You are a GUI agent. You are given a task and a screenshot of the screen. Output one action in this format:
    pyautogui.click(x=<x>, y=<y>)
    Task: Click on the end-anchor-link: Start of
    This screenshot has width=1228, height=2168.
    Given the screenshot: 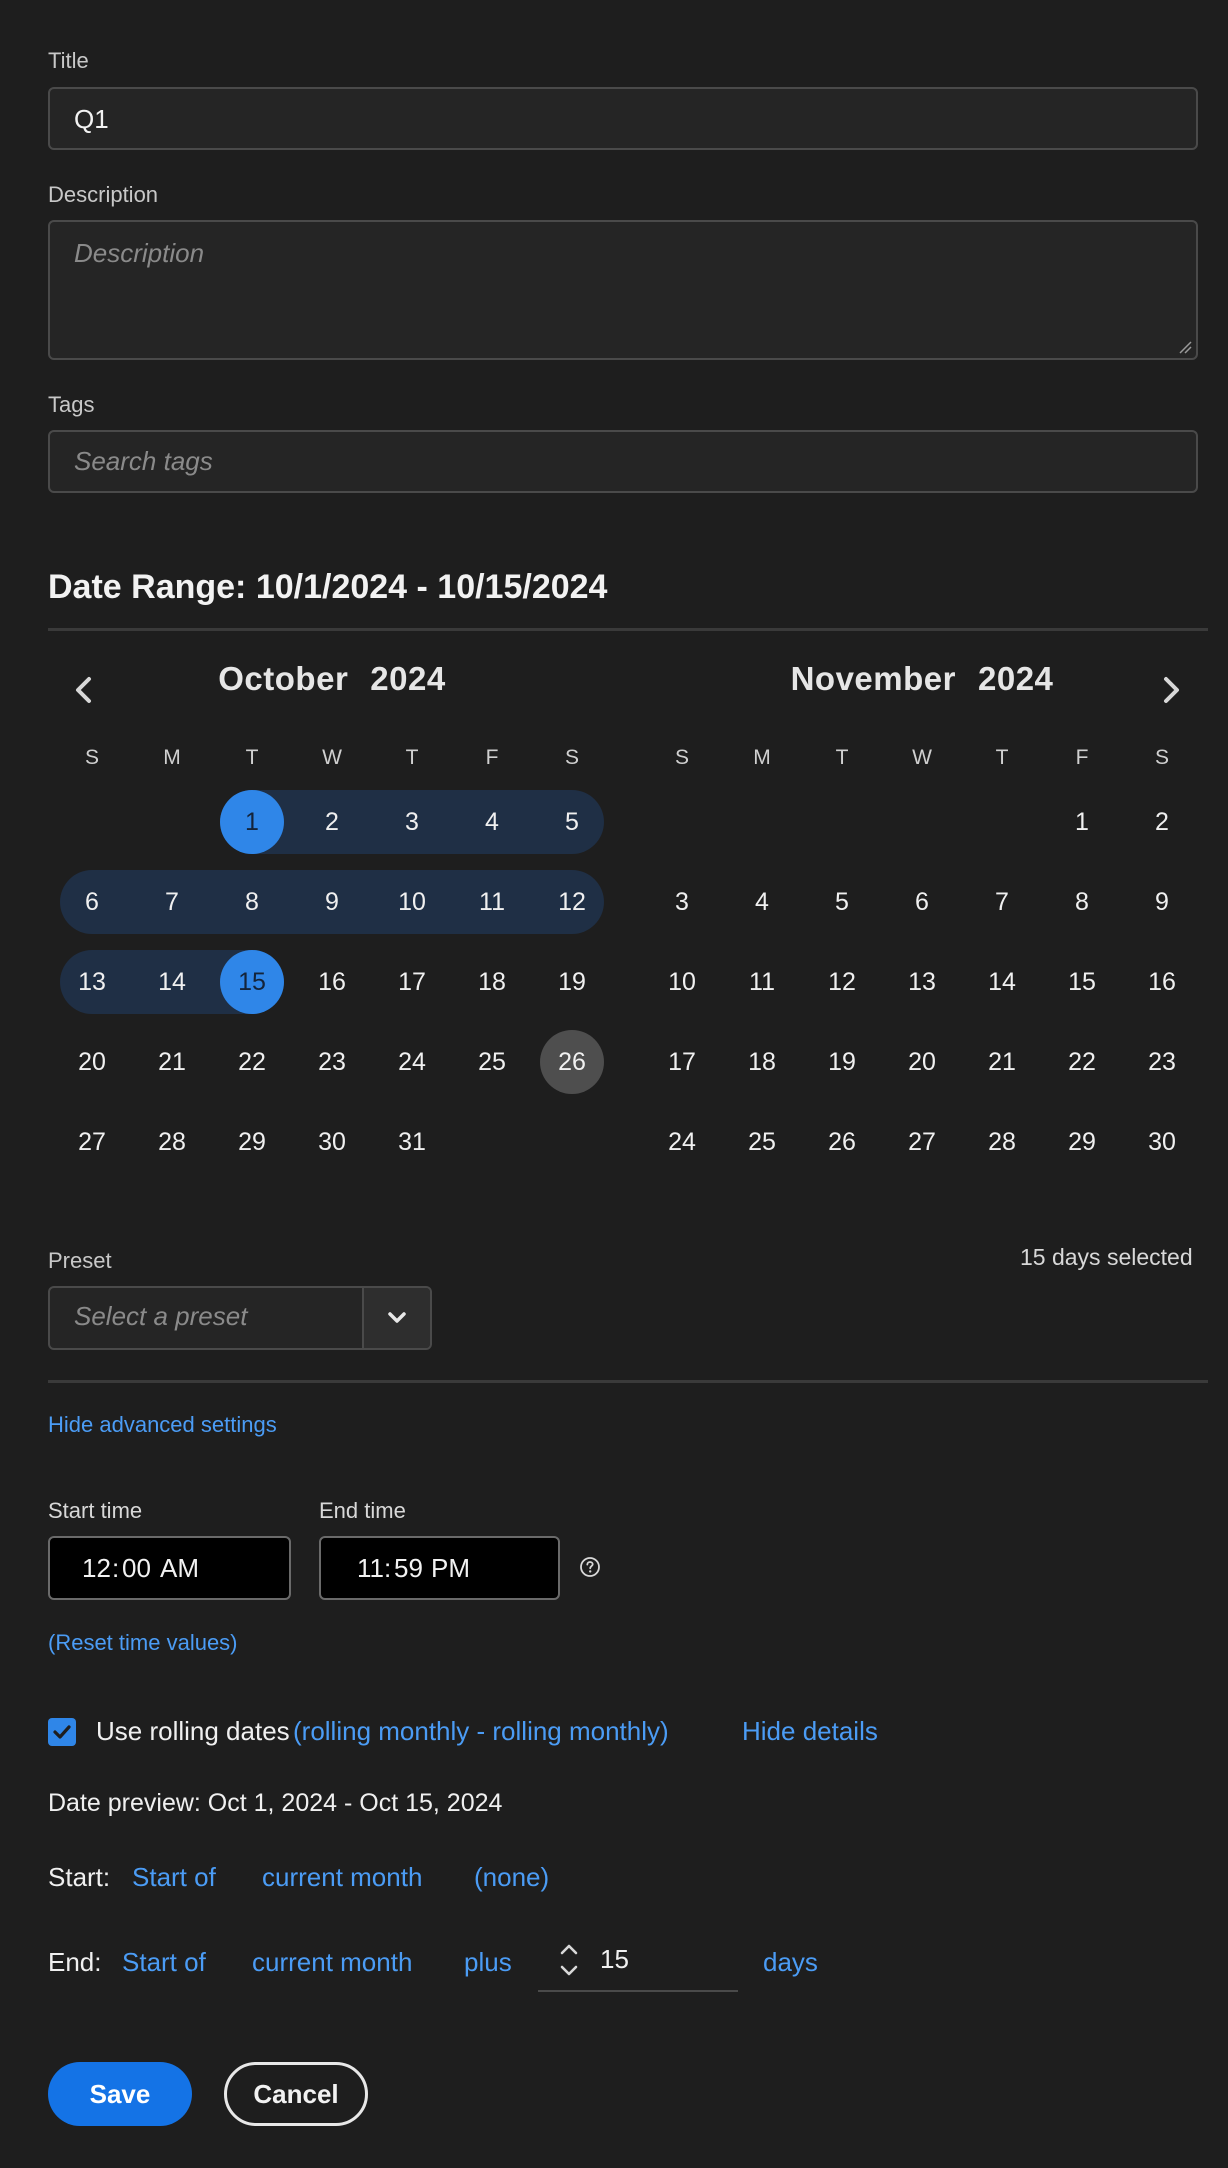 What is the action you would take?
    pyautogui.click(x=164, y=1962)
    